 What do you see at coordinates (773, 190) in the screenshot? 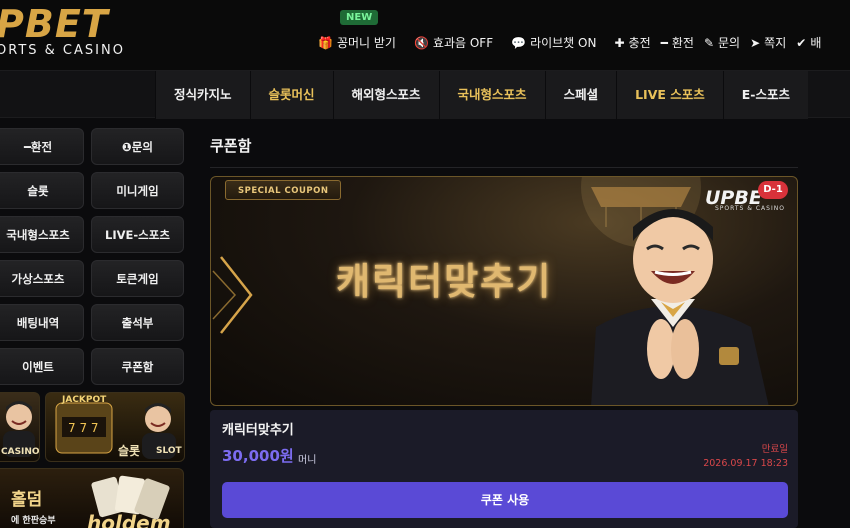
I see `d-day-badge: D-1` at bounding box center [773, 190].